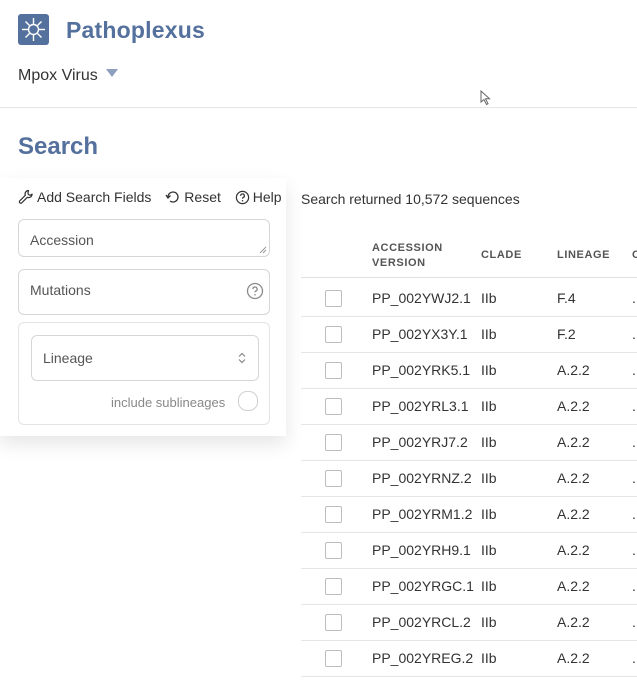  I want to click on sort-arrows-icon, so click(242, 358).